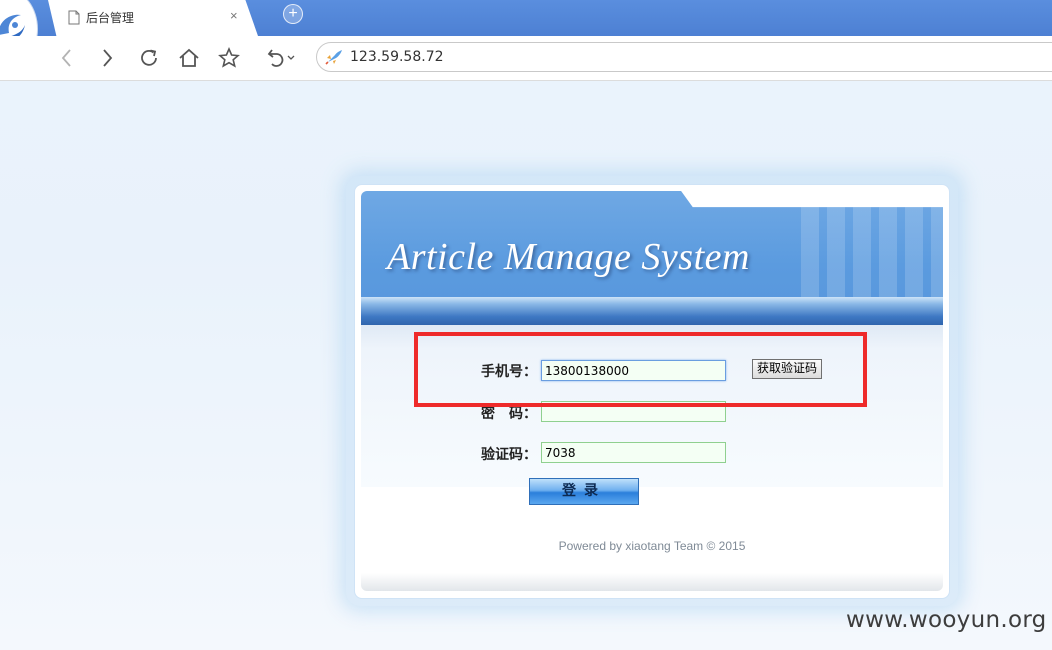  What do you see at coordinates (509, 455) in the screenshot?
I see `captcha-label: 验证码：` at bounding box center [509, 455].